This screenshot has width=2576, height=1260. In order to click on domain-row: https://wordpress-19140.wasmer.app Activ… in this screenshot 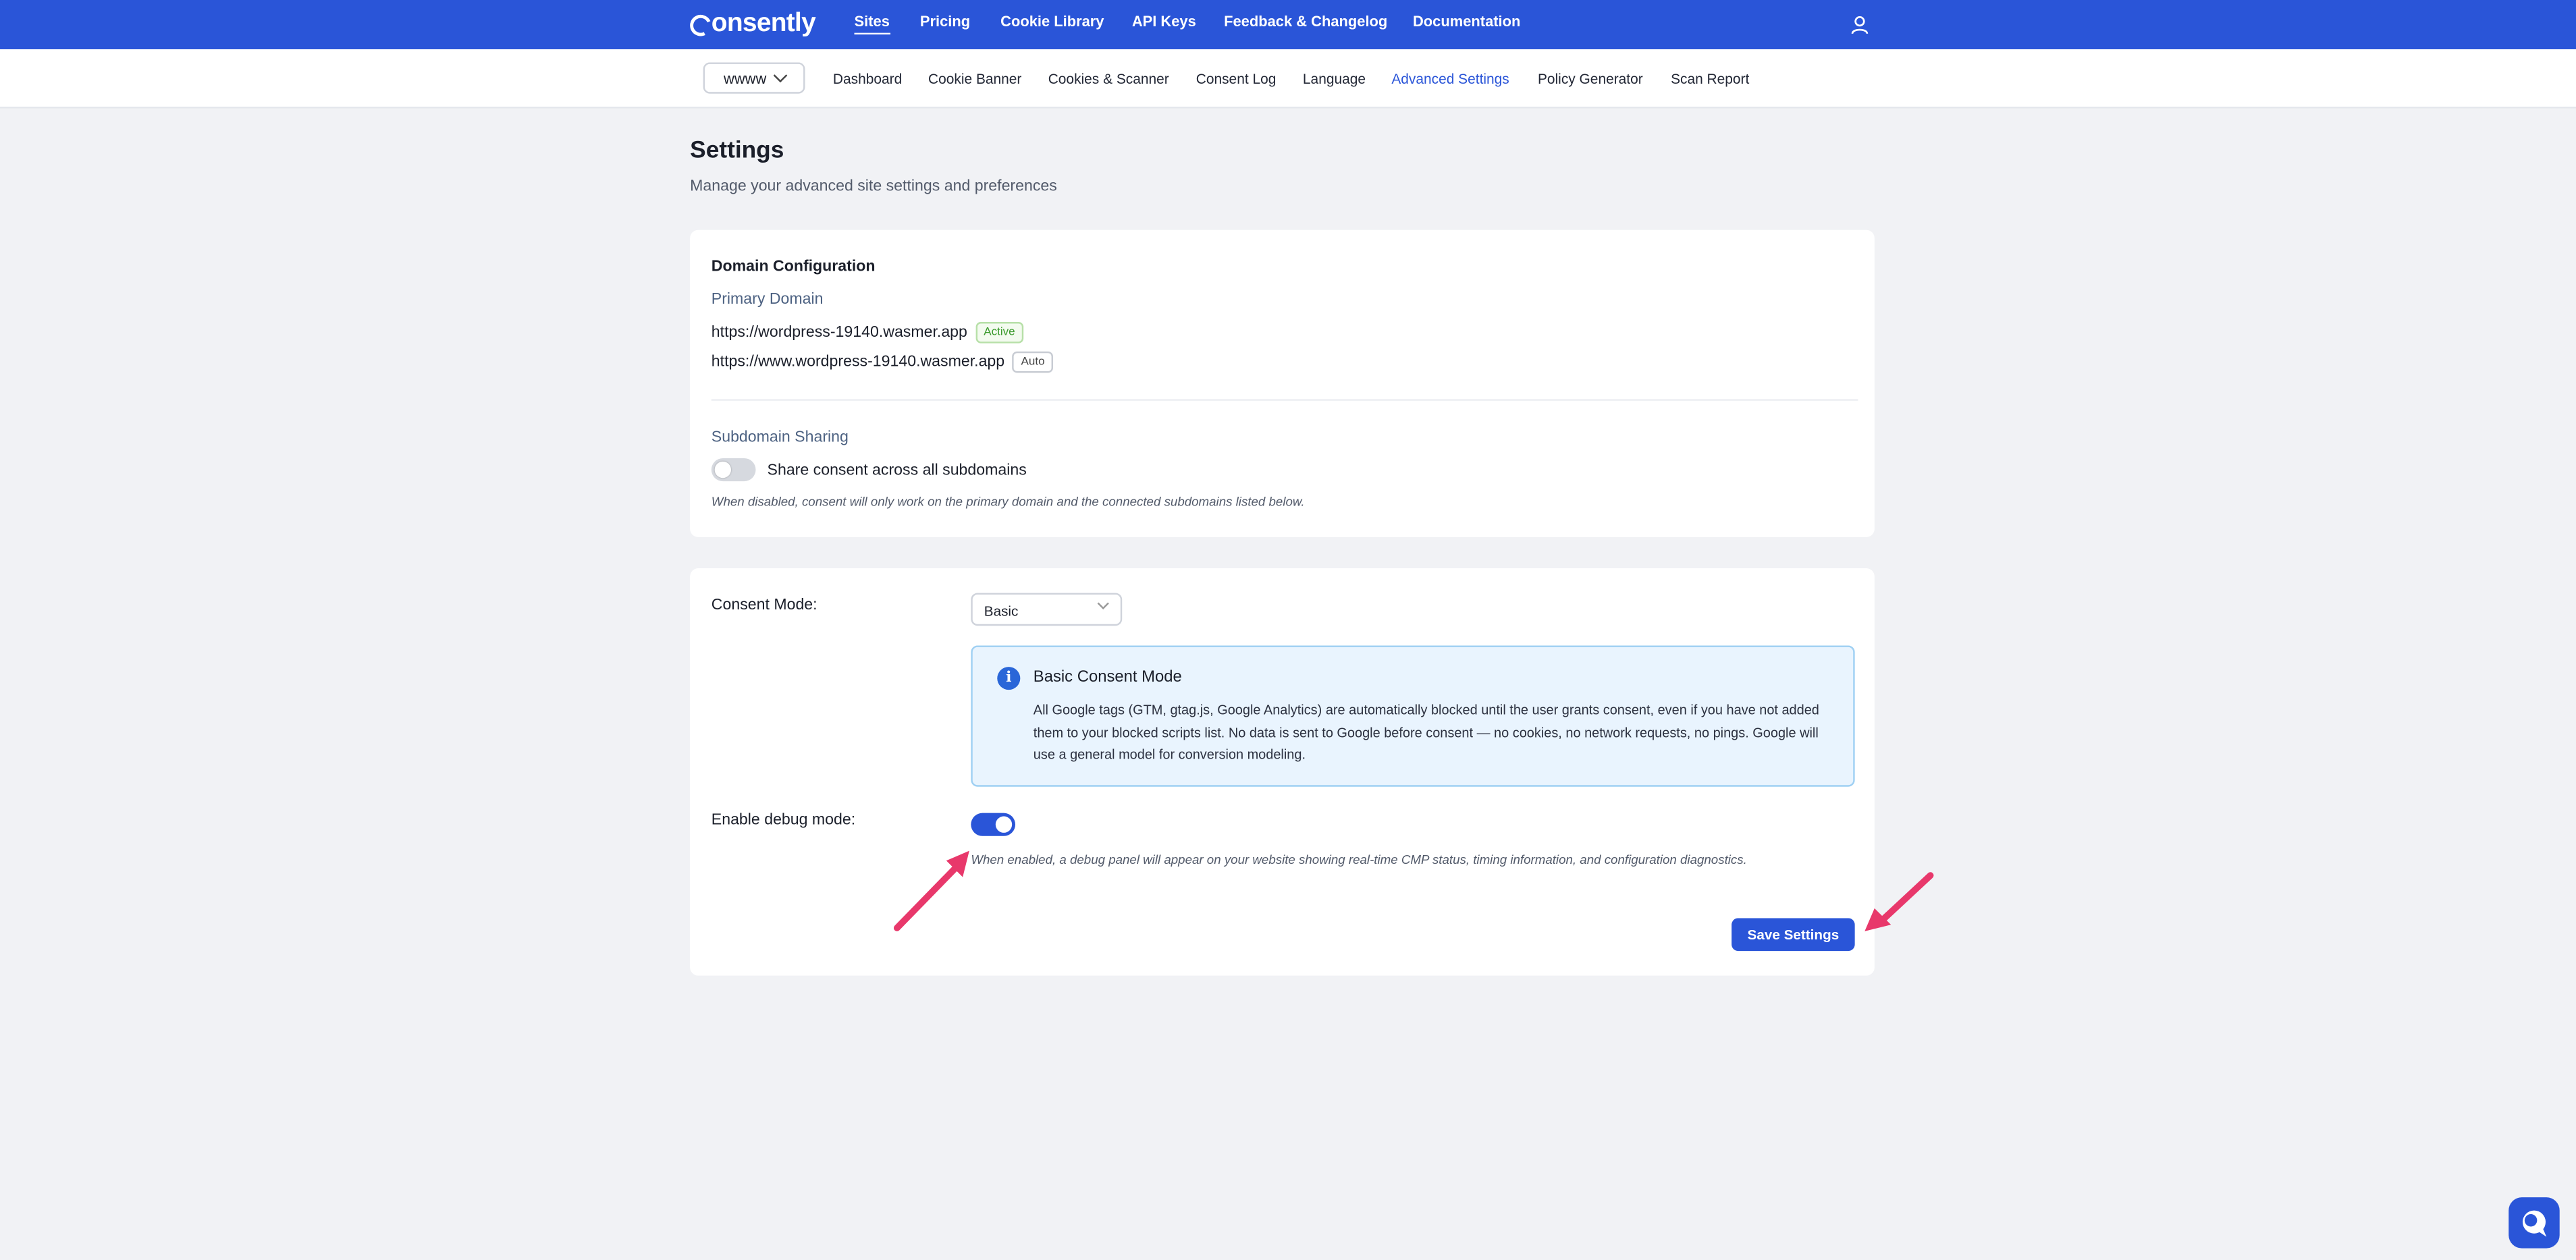, I will do `click(867, 333)`.